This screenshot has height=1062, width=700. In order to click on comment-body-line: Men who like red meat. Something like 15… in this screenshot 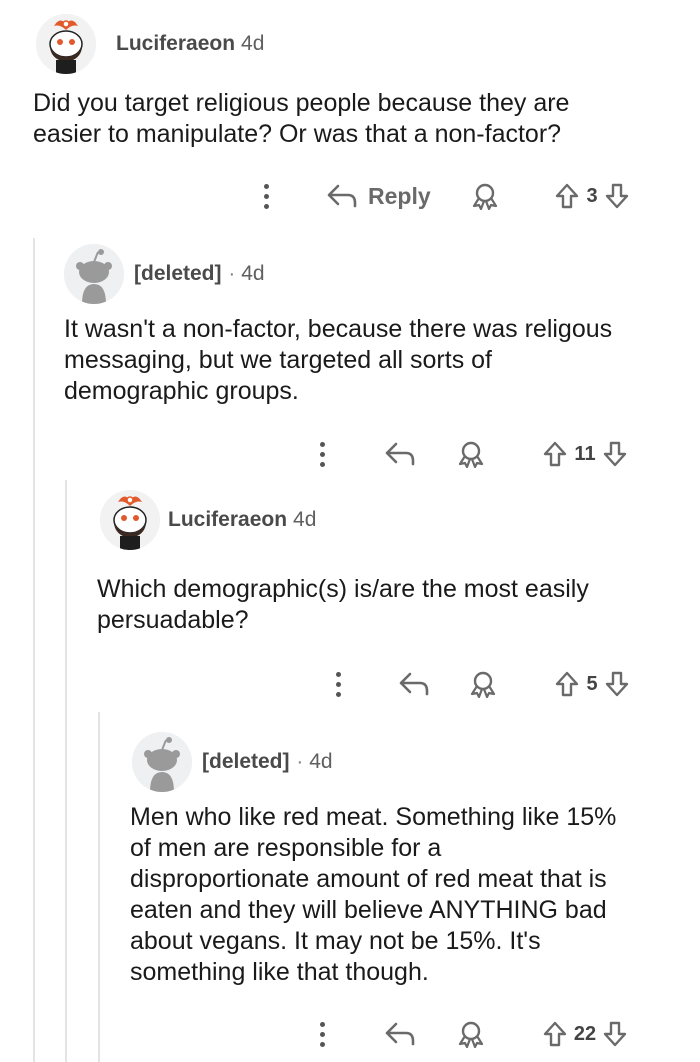, I will do `click(373, 817)`.